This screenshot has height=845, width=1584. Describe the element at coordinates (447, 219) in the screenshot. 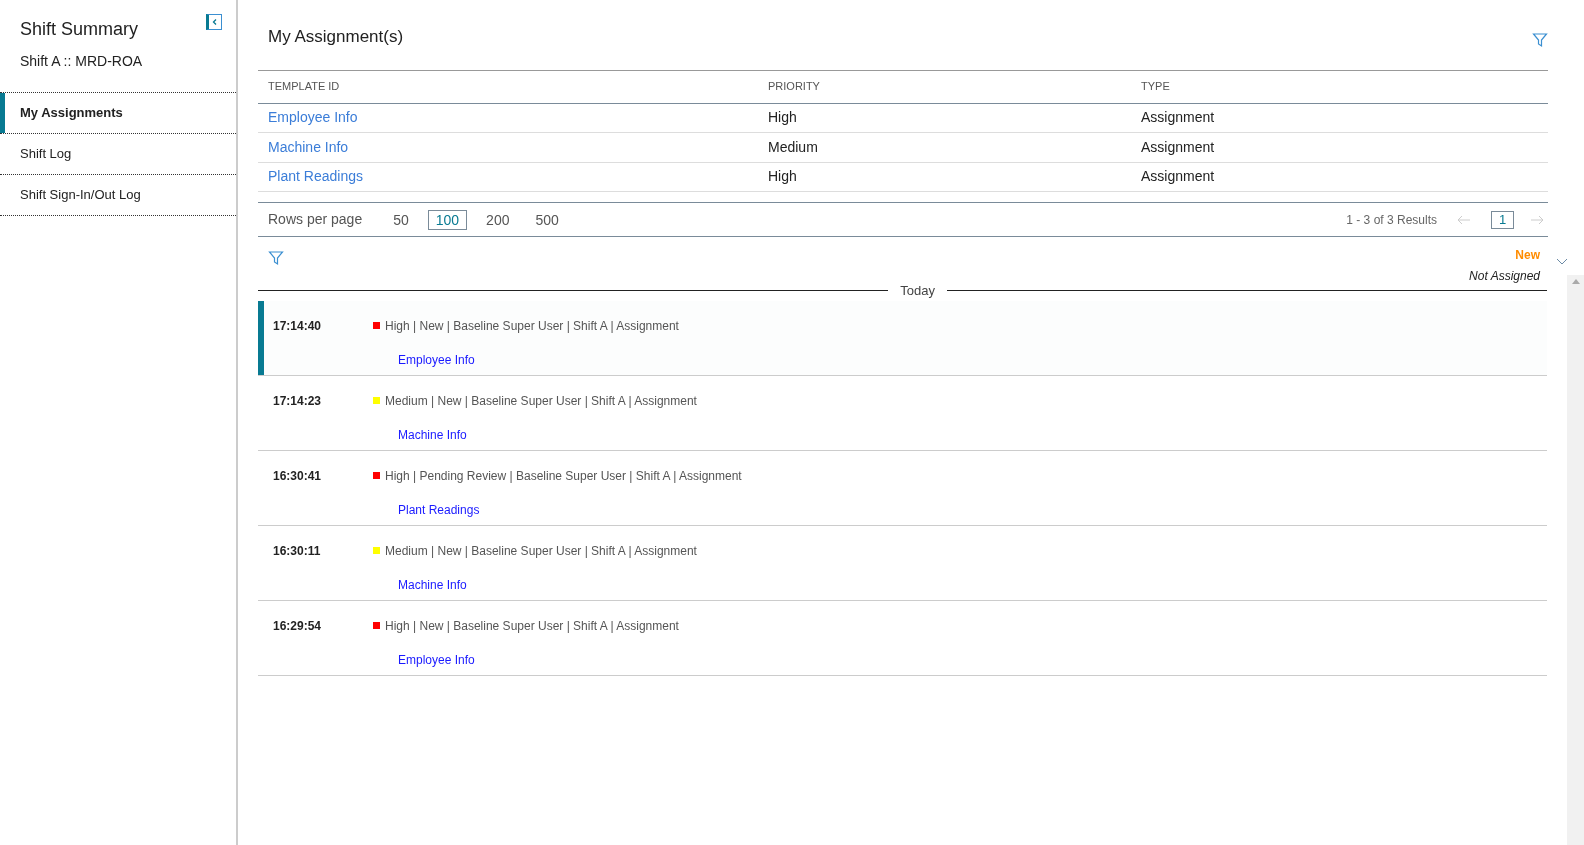

I see `rows-per-page-option: 100` at that location.